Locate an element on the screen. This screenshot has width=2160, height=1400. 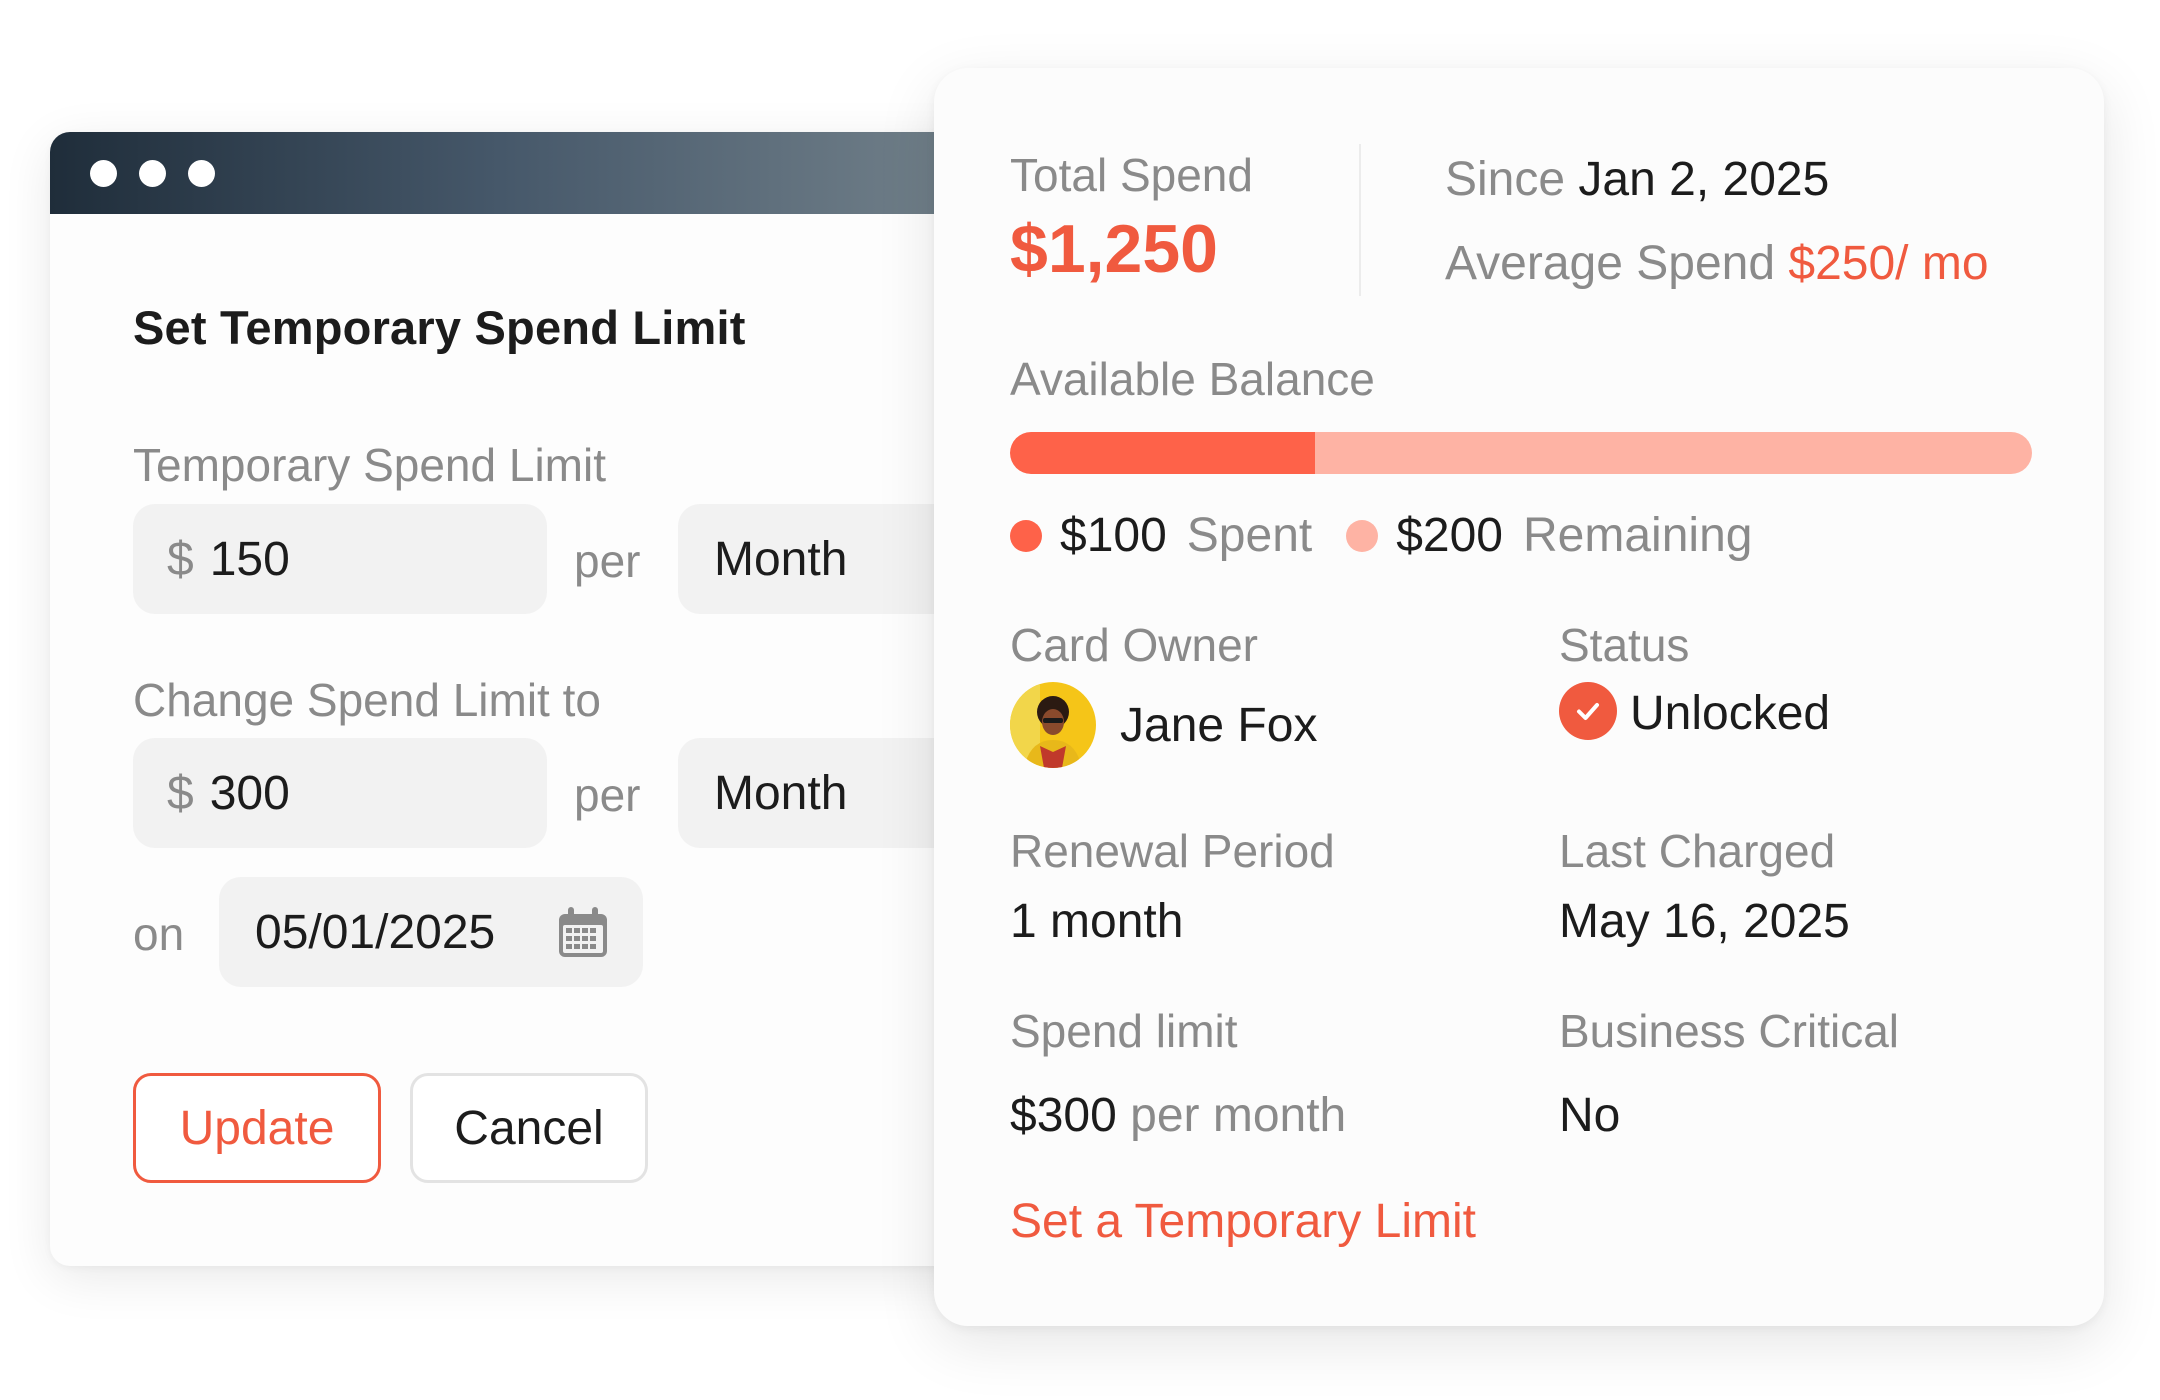
balance-progress-bar is located at coordinates (1521, 453).